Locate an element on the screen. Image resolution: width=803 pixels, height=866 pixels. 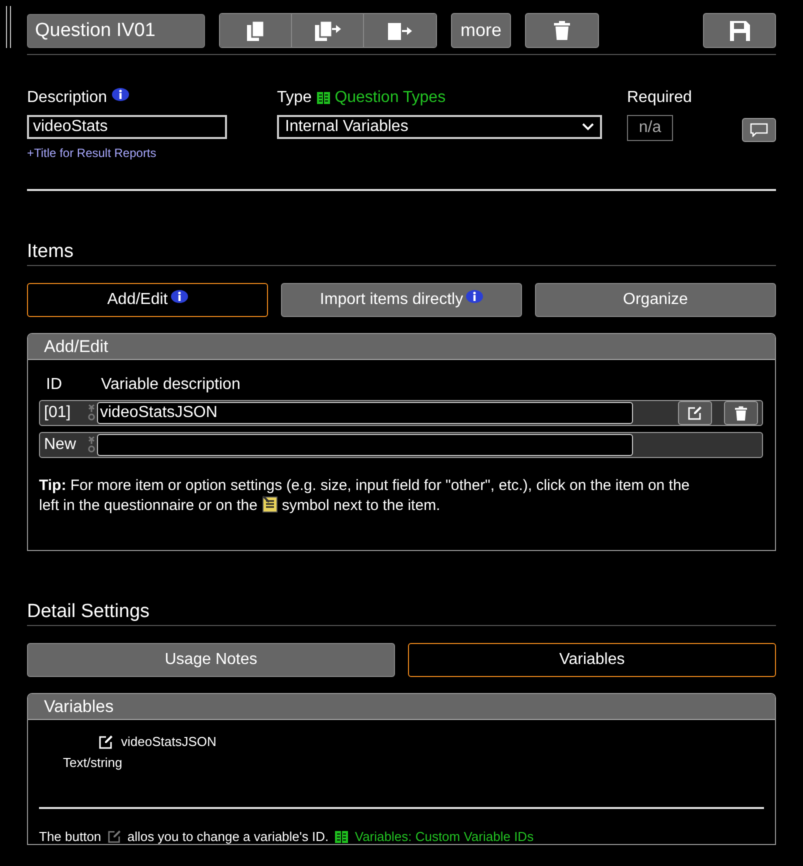
item-field is located at coordinates (365, 445).